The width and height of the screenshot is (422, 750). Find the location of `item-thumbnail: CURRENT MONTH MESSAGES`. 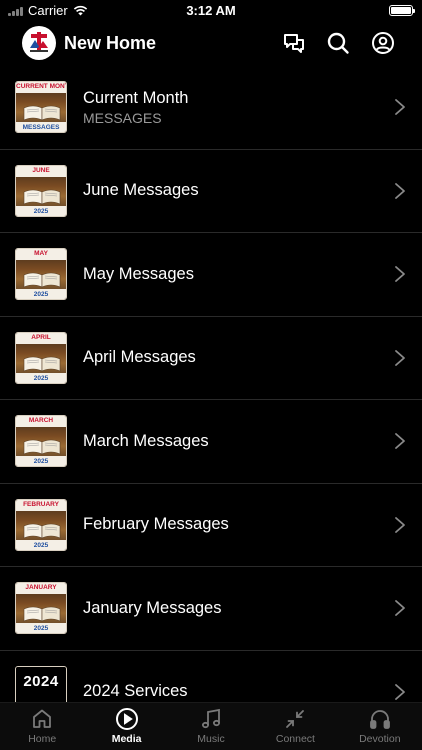

item-thumbnail: CURRENT MONTH MESSAGES is located at coordinates (41, 107).